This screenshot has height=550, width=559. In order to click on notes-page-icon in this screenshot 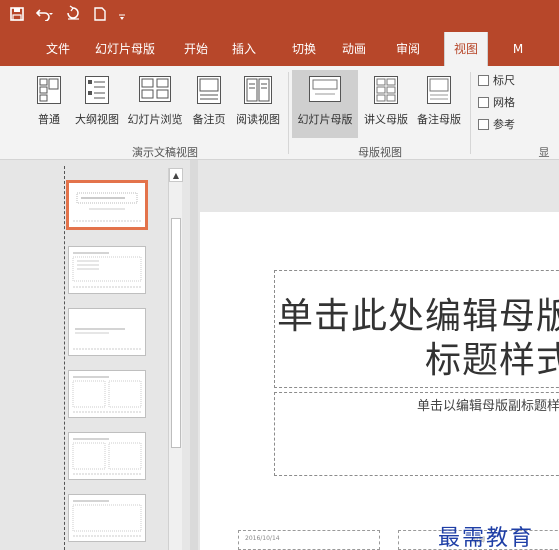, I will do `click(209, 92)`.